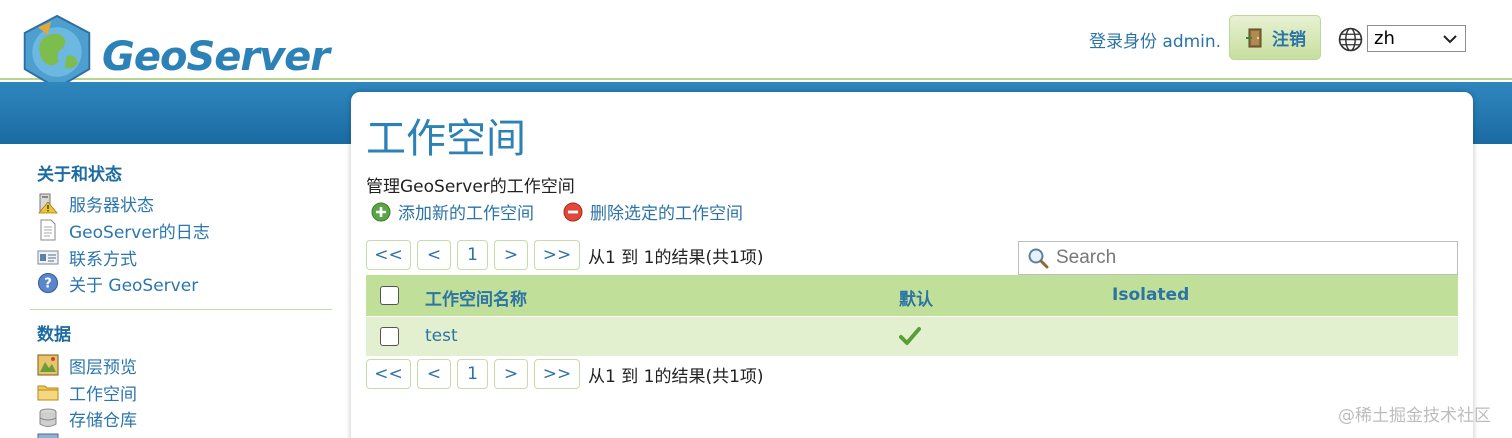  Describe the element at coordinates (181, 309) in the screenshot. I see `sidebar-divider` at that location.